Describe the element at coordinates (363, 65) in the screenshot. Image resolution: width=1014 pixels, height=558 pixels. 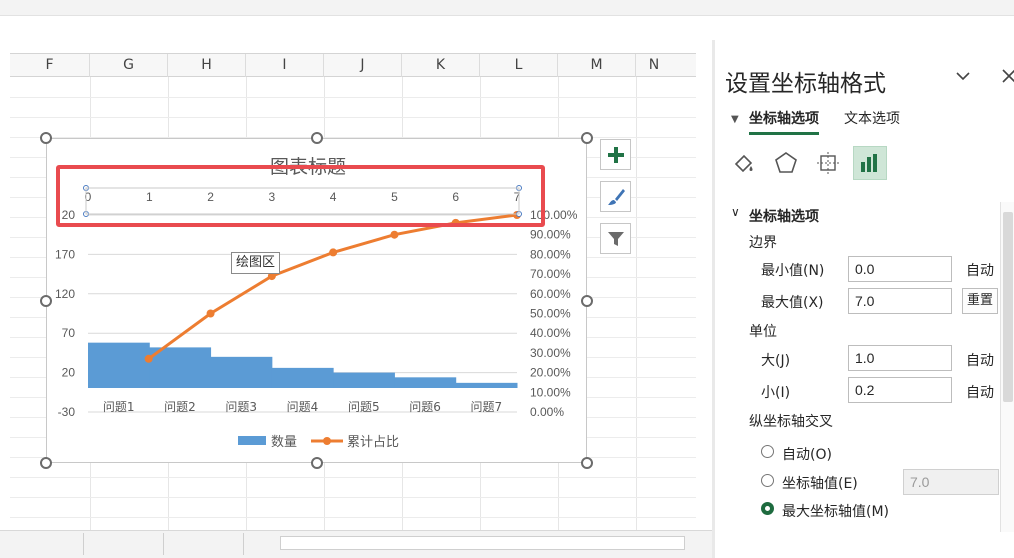
I see `column-header-j: J` at that location.